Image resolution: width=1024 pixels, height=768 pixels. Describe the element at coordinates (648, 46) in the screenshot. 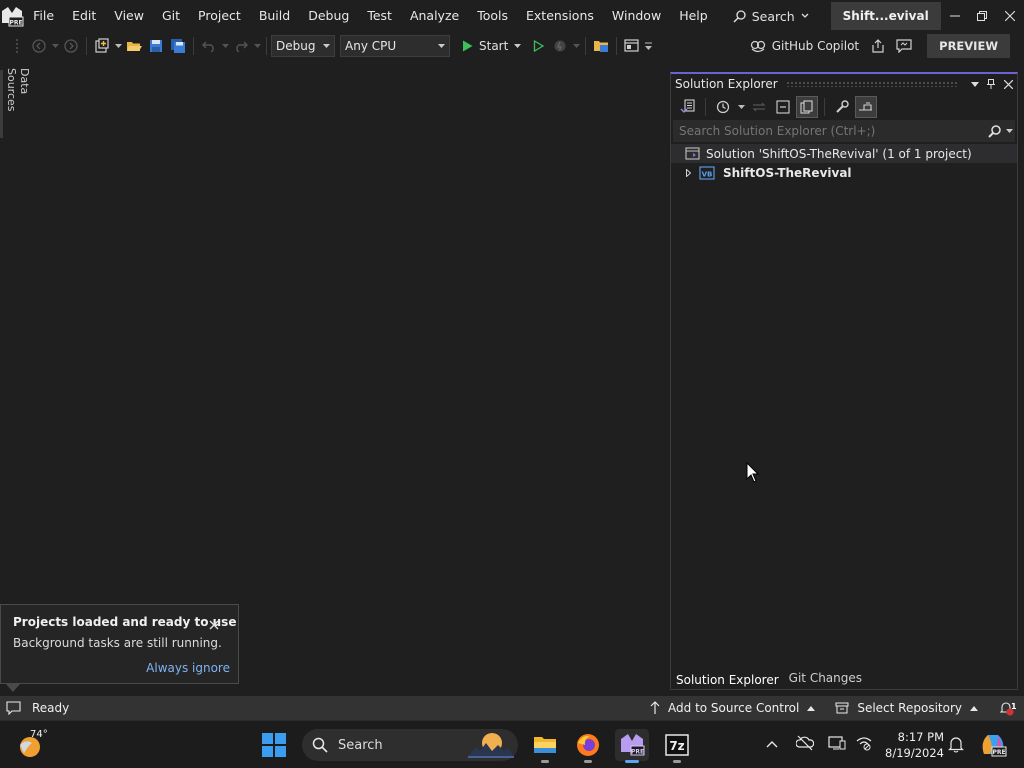

I see `toolbar-overflow-icon` at that location.